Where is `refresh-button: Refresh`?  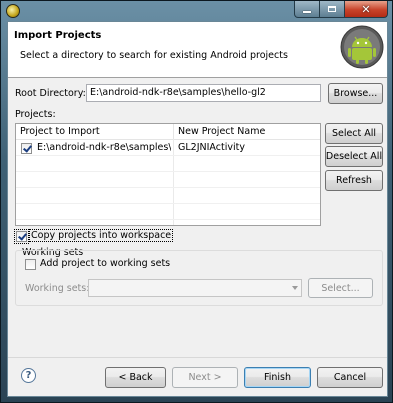
refresh-button: Refresh is located at coordinates (354, 180).